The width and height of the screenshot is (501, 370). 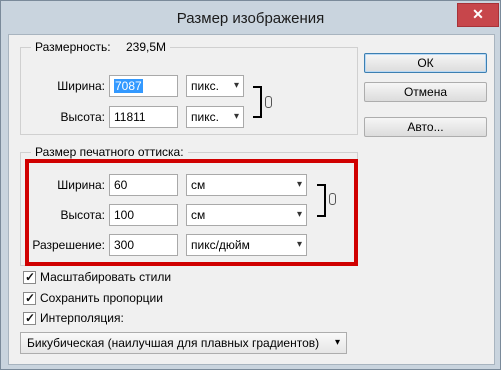 I want to click on constrain-proportions-checkbox: ✓, so click(x=29, y=298).